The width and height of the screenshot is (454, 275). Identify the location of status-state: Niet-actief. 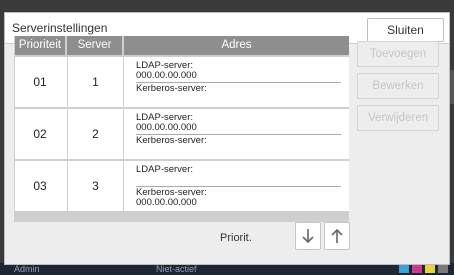
(176, 269).